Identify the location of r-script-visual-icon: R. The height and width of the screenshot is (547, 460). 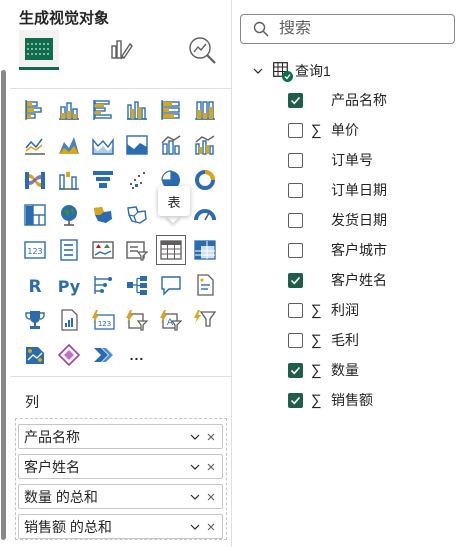
(35, 285).